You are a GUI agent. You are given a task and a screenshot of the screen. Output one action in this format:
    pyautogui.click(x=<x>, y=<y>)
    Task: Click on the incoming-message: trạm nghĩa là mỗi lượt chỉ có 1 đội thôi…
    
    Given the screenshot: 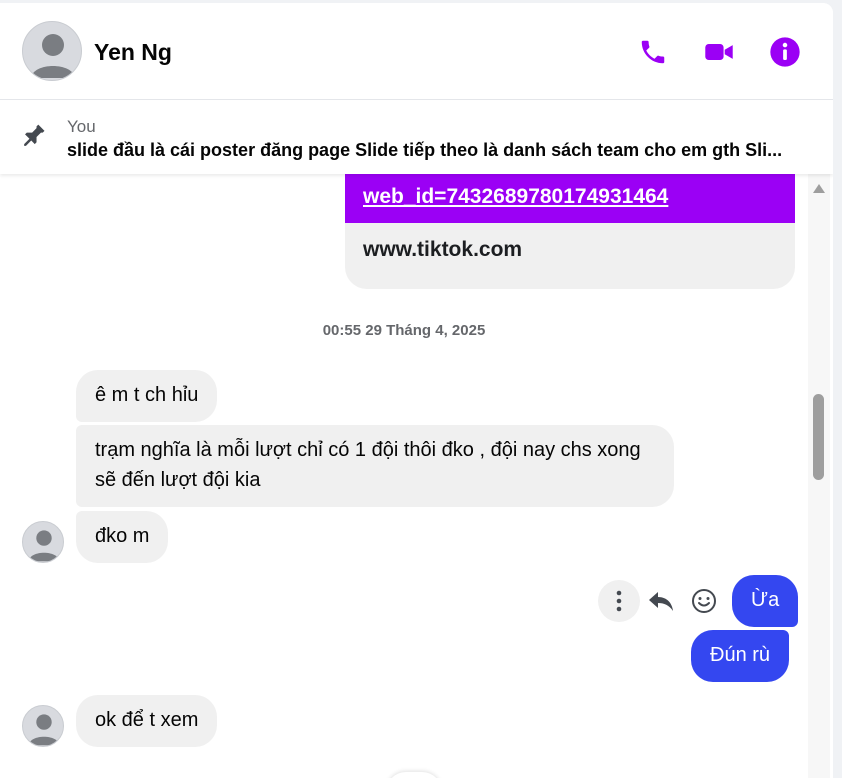 What is the action you would take?
    pyautogui.click(x=375, y=466)
    